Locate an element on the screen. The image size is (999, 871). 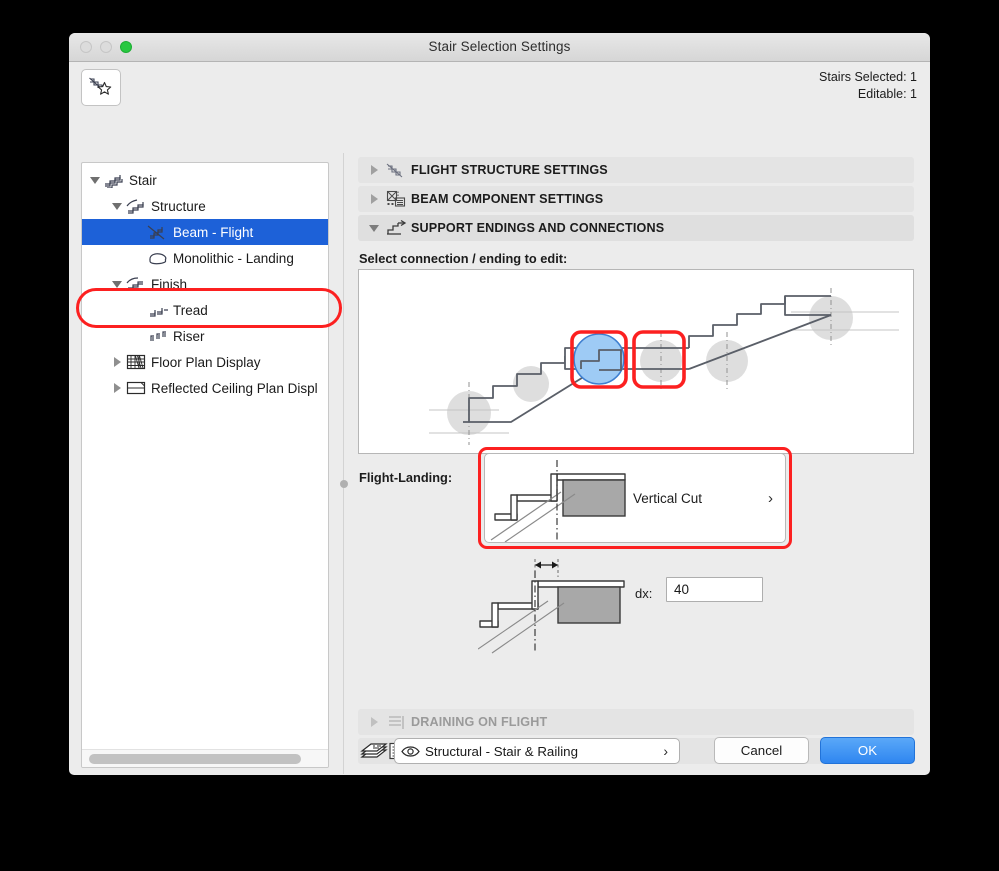
finish-icon is located at coordinates (136, 284).